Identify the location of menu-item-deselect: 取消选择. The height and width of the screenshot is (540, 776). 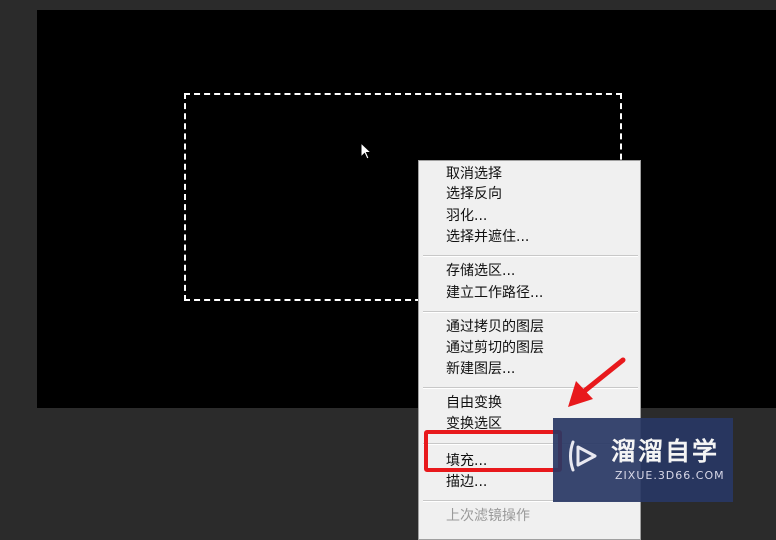
(474, 174).